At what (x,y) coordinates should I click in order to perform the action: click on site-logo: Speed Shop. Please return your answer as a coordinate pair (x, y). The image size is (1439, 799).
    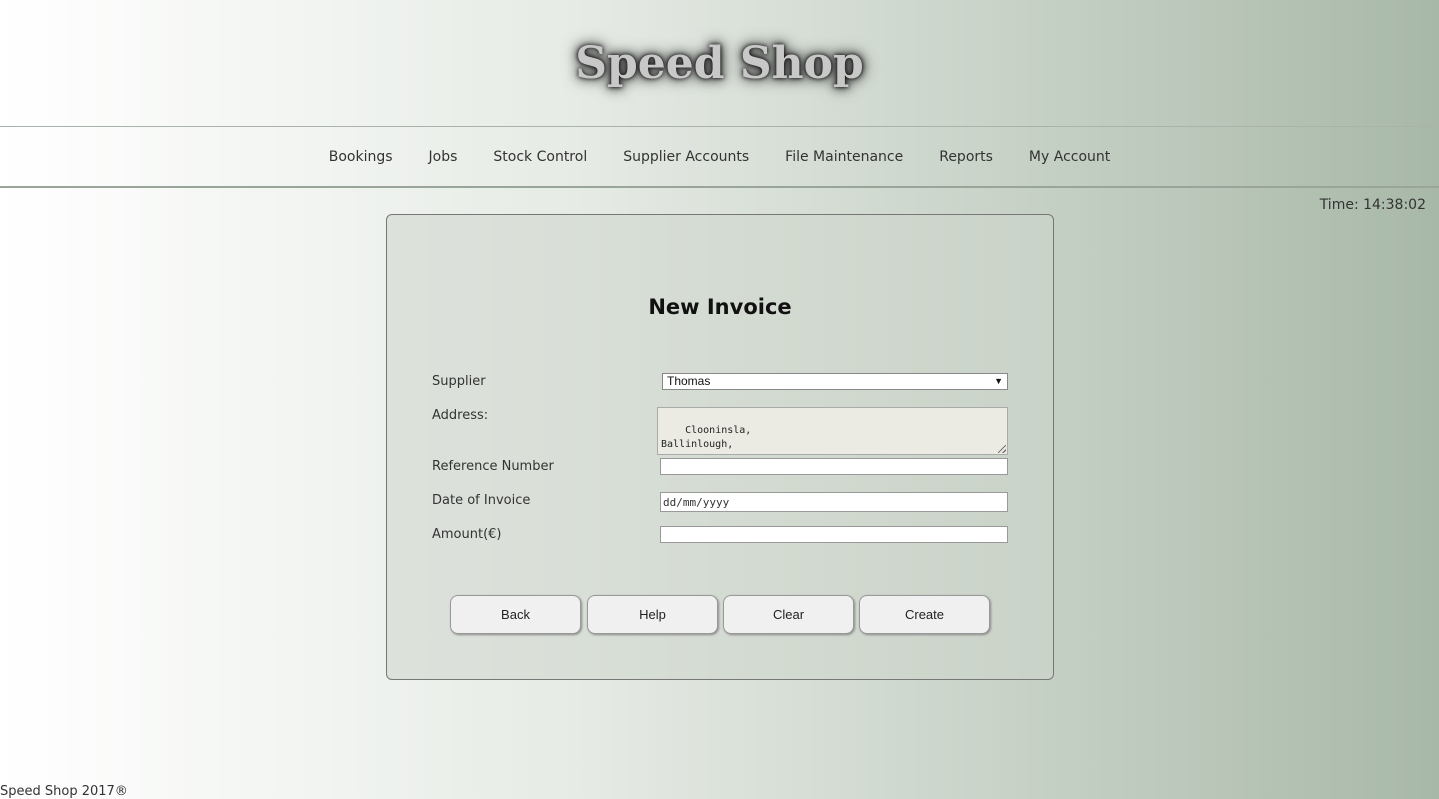
    Looking at the image, I should click on (719, 63).